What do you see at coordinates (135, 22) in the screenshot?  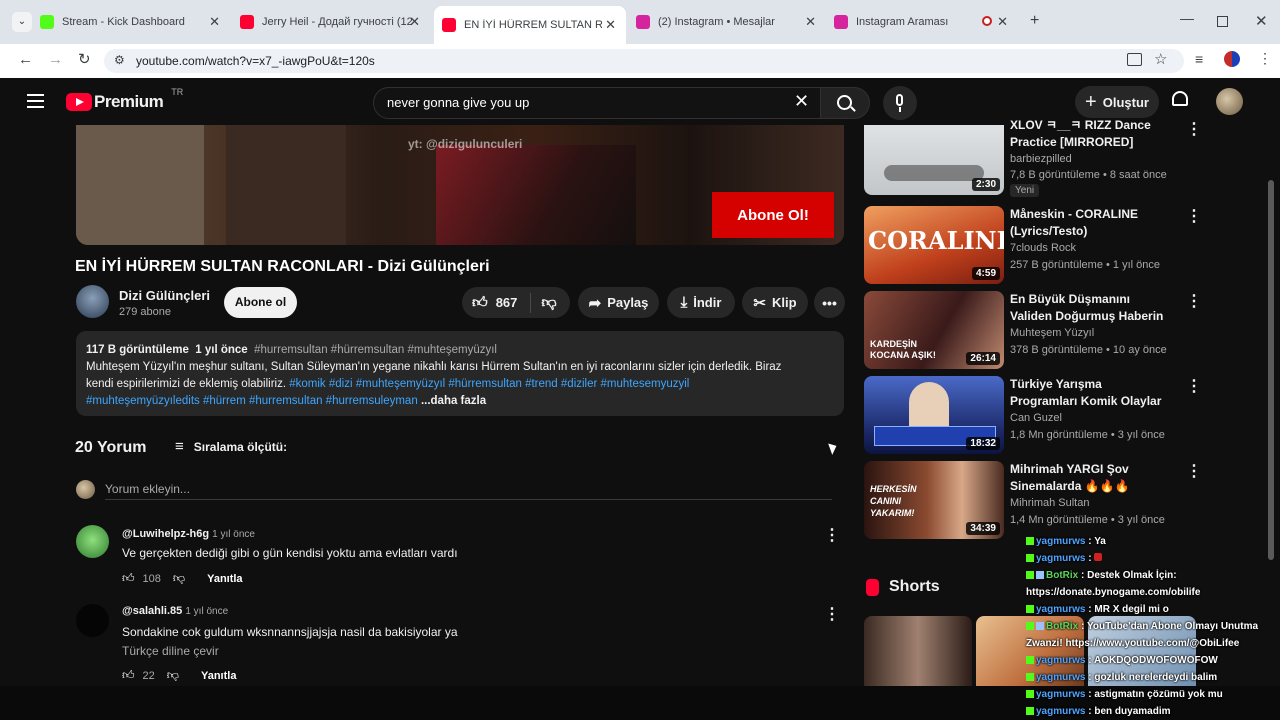 I see `browser-tab-kick: Stream - Kick Dashboard ✕` at bounding box center [135, 22].